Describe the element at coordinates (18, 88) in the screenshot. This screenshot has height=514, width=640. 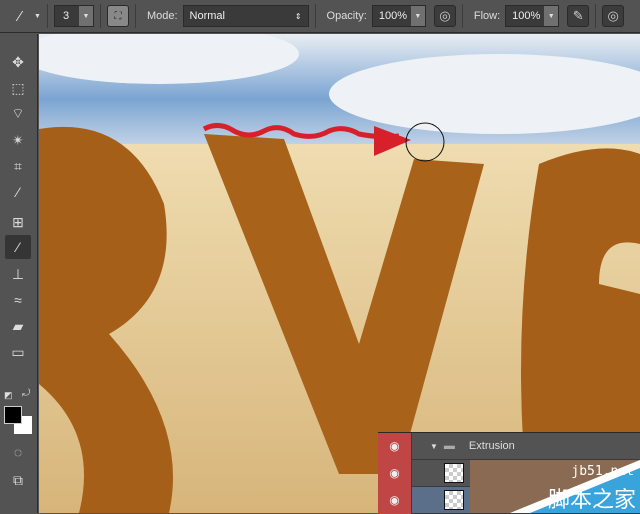
I see `marquee-tool-icon: ⬚` at that location.